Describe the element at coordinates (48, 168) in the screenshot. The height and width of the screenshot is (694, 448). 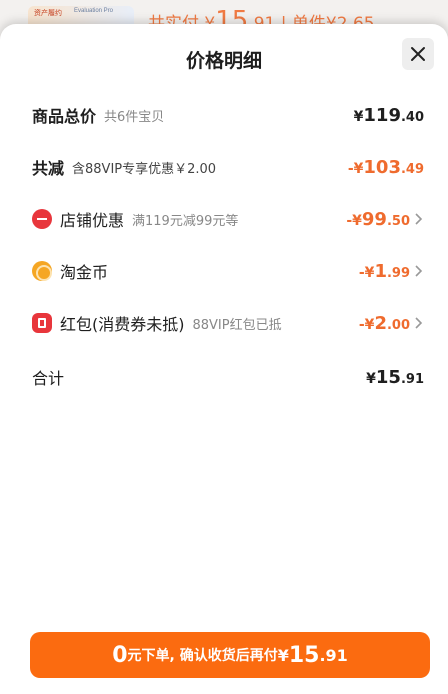
I see `reduction-label: 共减` at that location.